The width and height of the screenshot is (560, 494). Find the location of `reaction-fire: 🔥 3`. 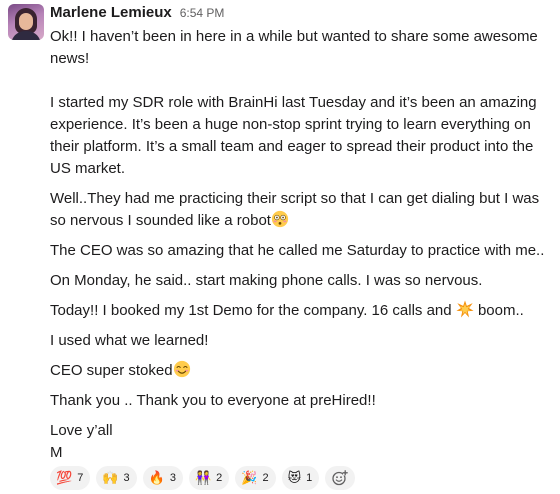

reaction-fire: 🔥 3 is located at coordinates (162, 478).